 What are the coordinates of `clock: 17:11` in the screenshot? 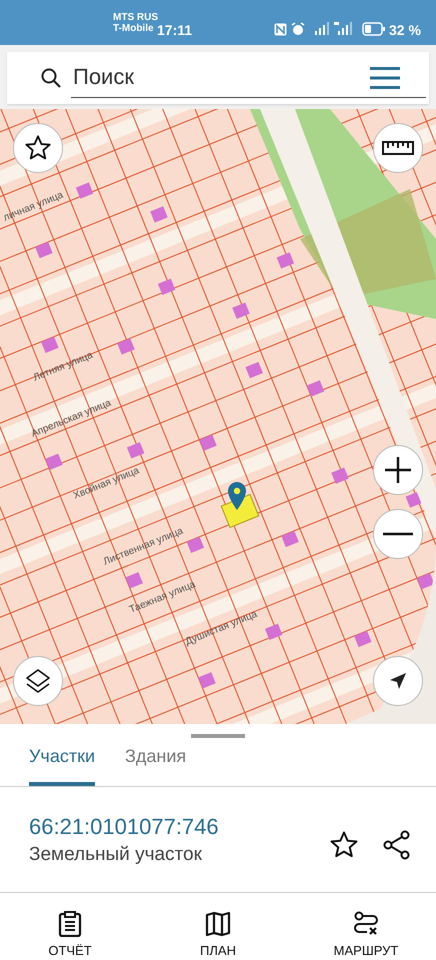 It's located at (174, 30).